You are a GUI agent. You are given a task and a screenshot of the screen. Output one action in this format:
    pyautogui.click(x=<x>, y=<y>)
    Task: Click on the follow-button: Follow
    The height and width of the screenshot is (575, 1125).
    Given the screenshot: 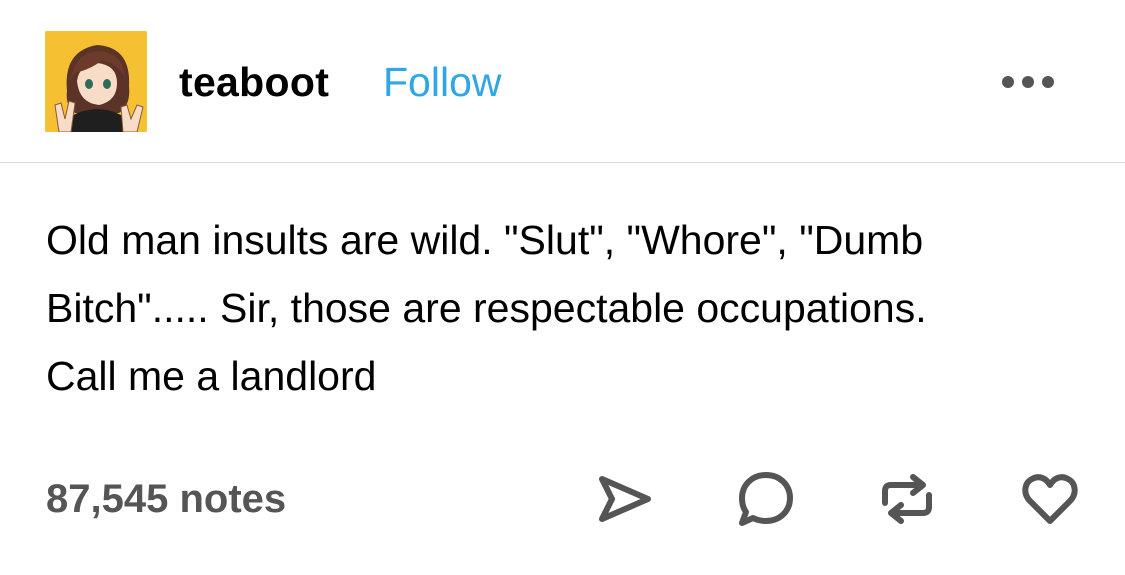 What is the action you would take?
    pyautogui.click(x=442, y=82)
    